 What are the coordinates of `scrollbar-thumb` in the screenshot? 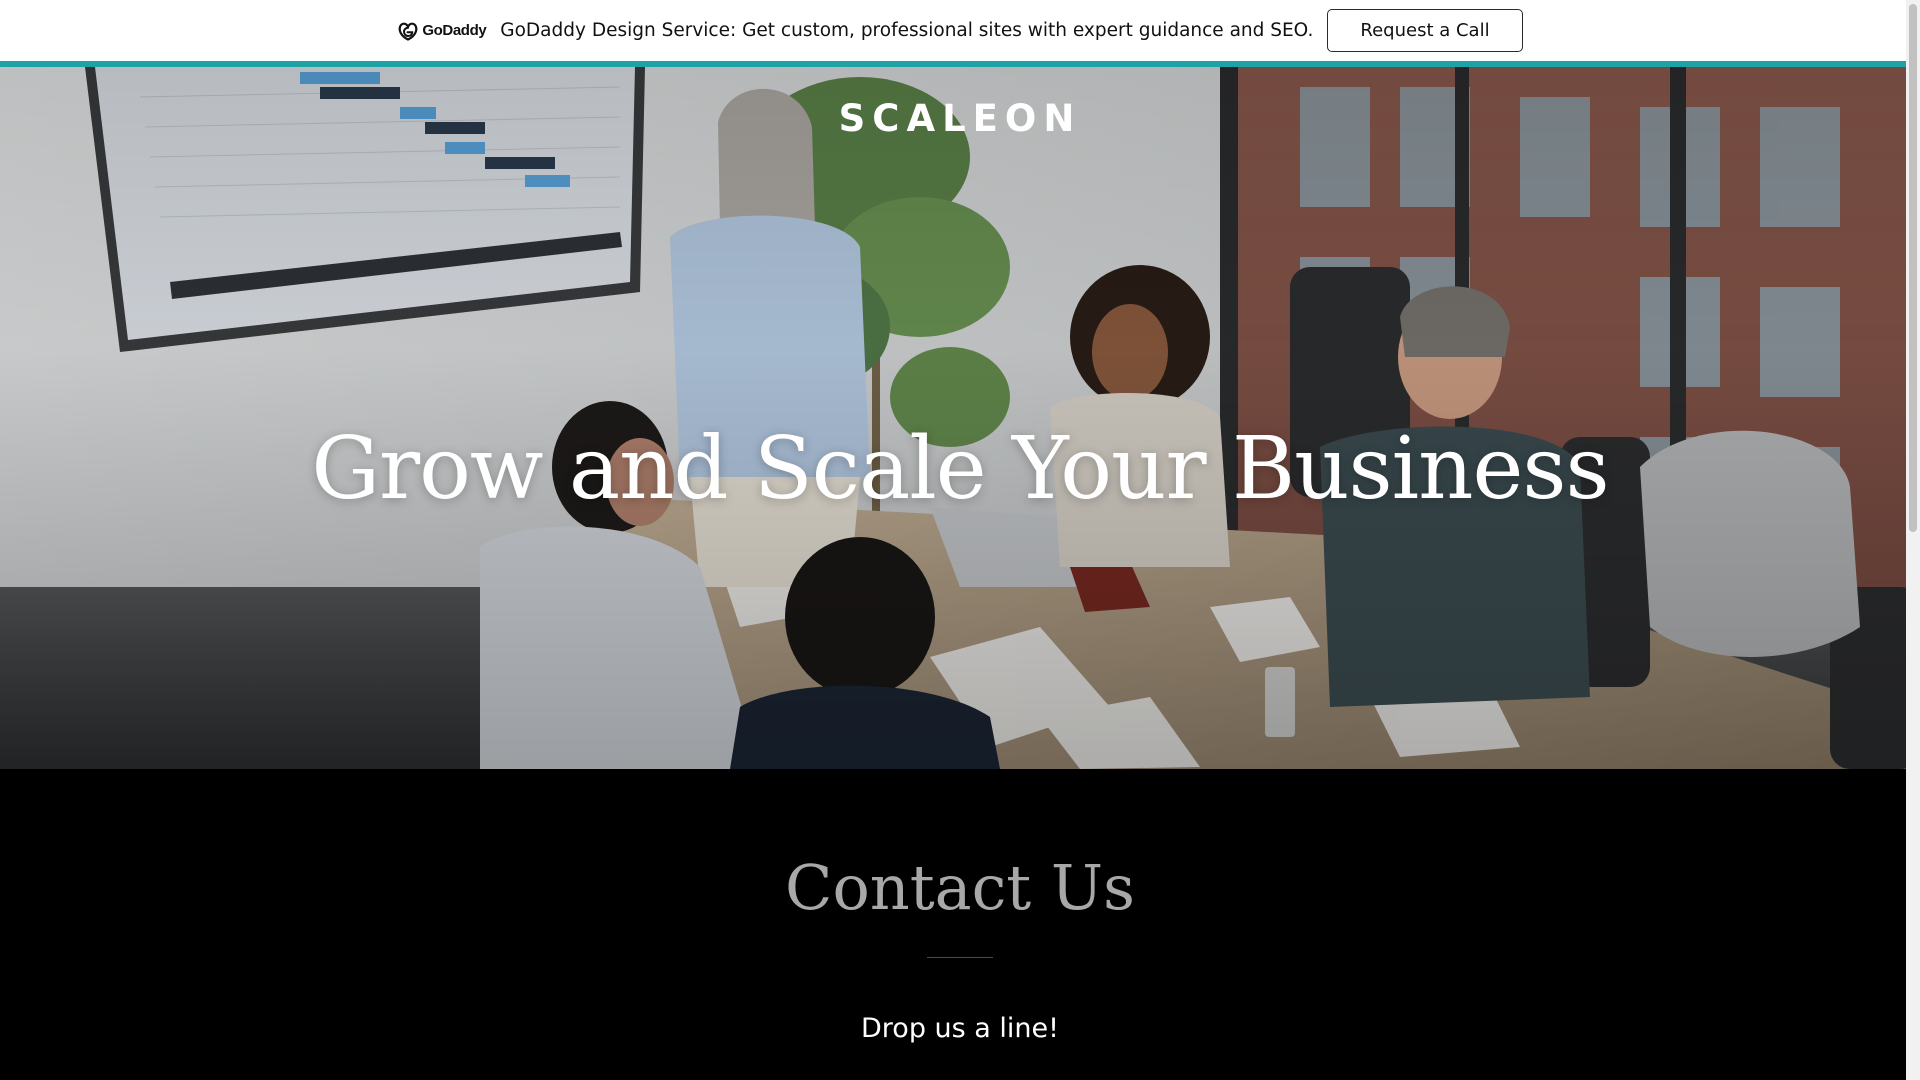 It's located at (1913, 268).